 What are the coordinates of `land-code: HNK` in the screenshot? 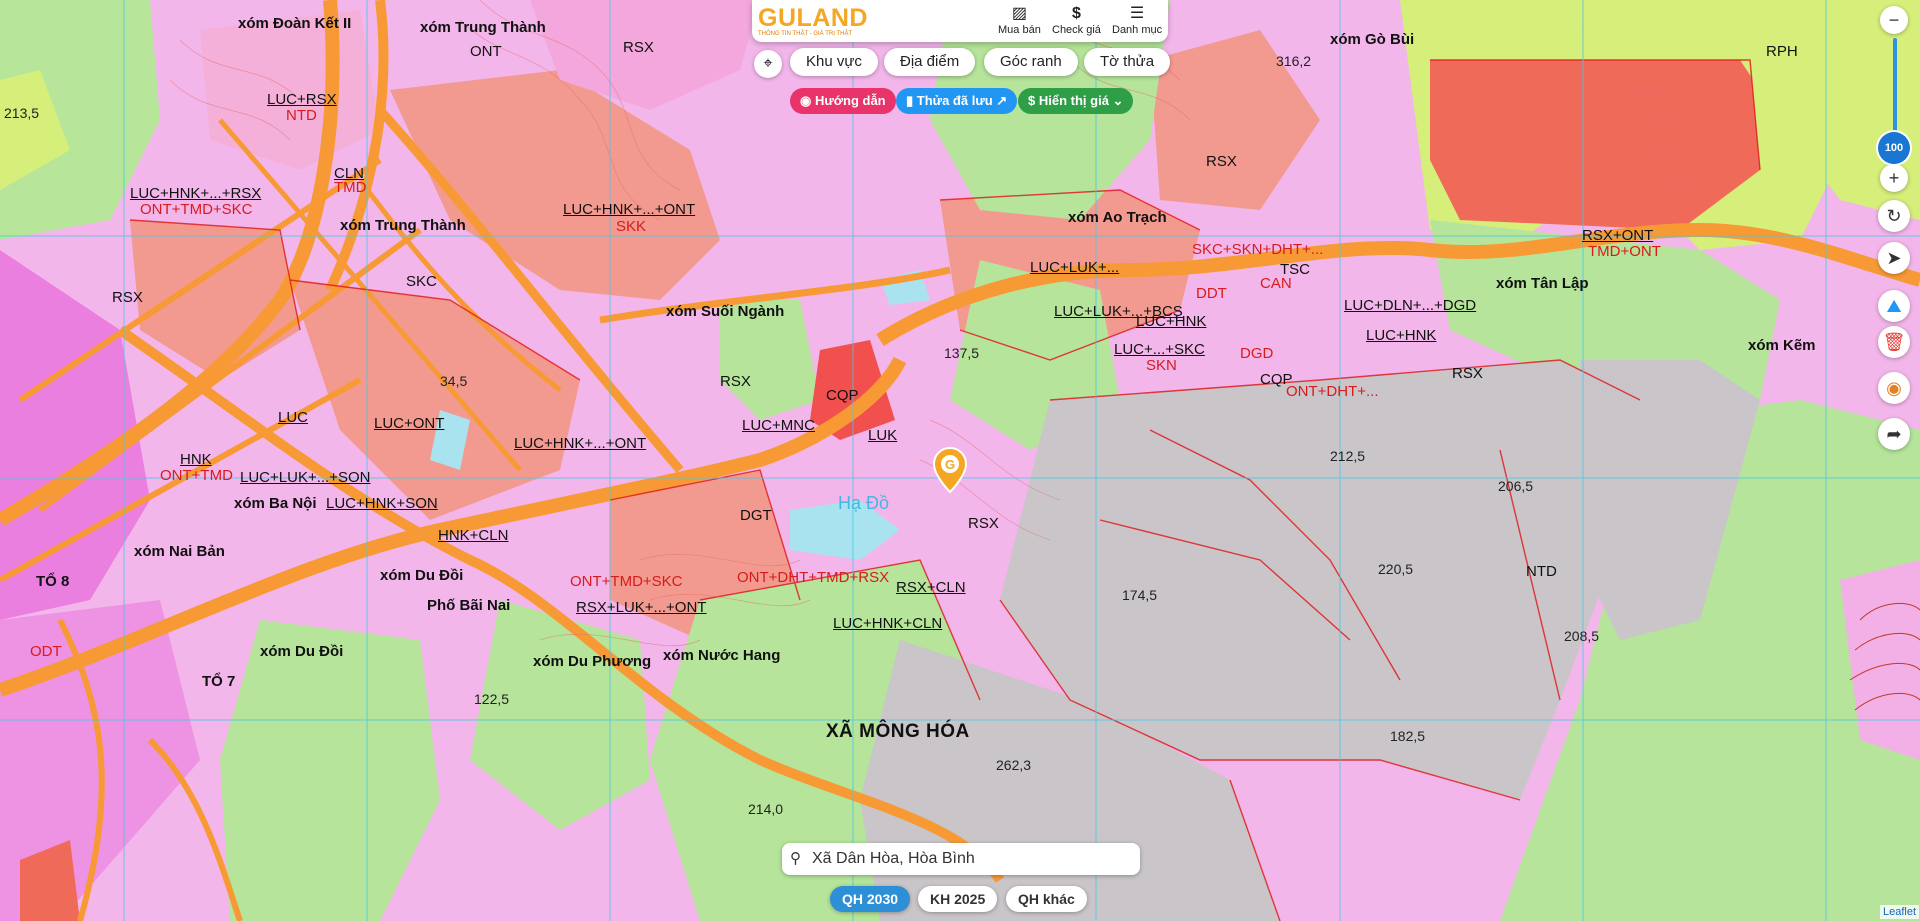 It's located at (196, 459).